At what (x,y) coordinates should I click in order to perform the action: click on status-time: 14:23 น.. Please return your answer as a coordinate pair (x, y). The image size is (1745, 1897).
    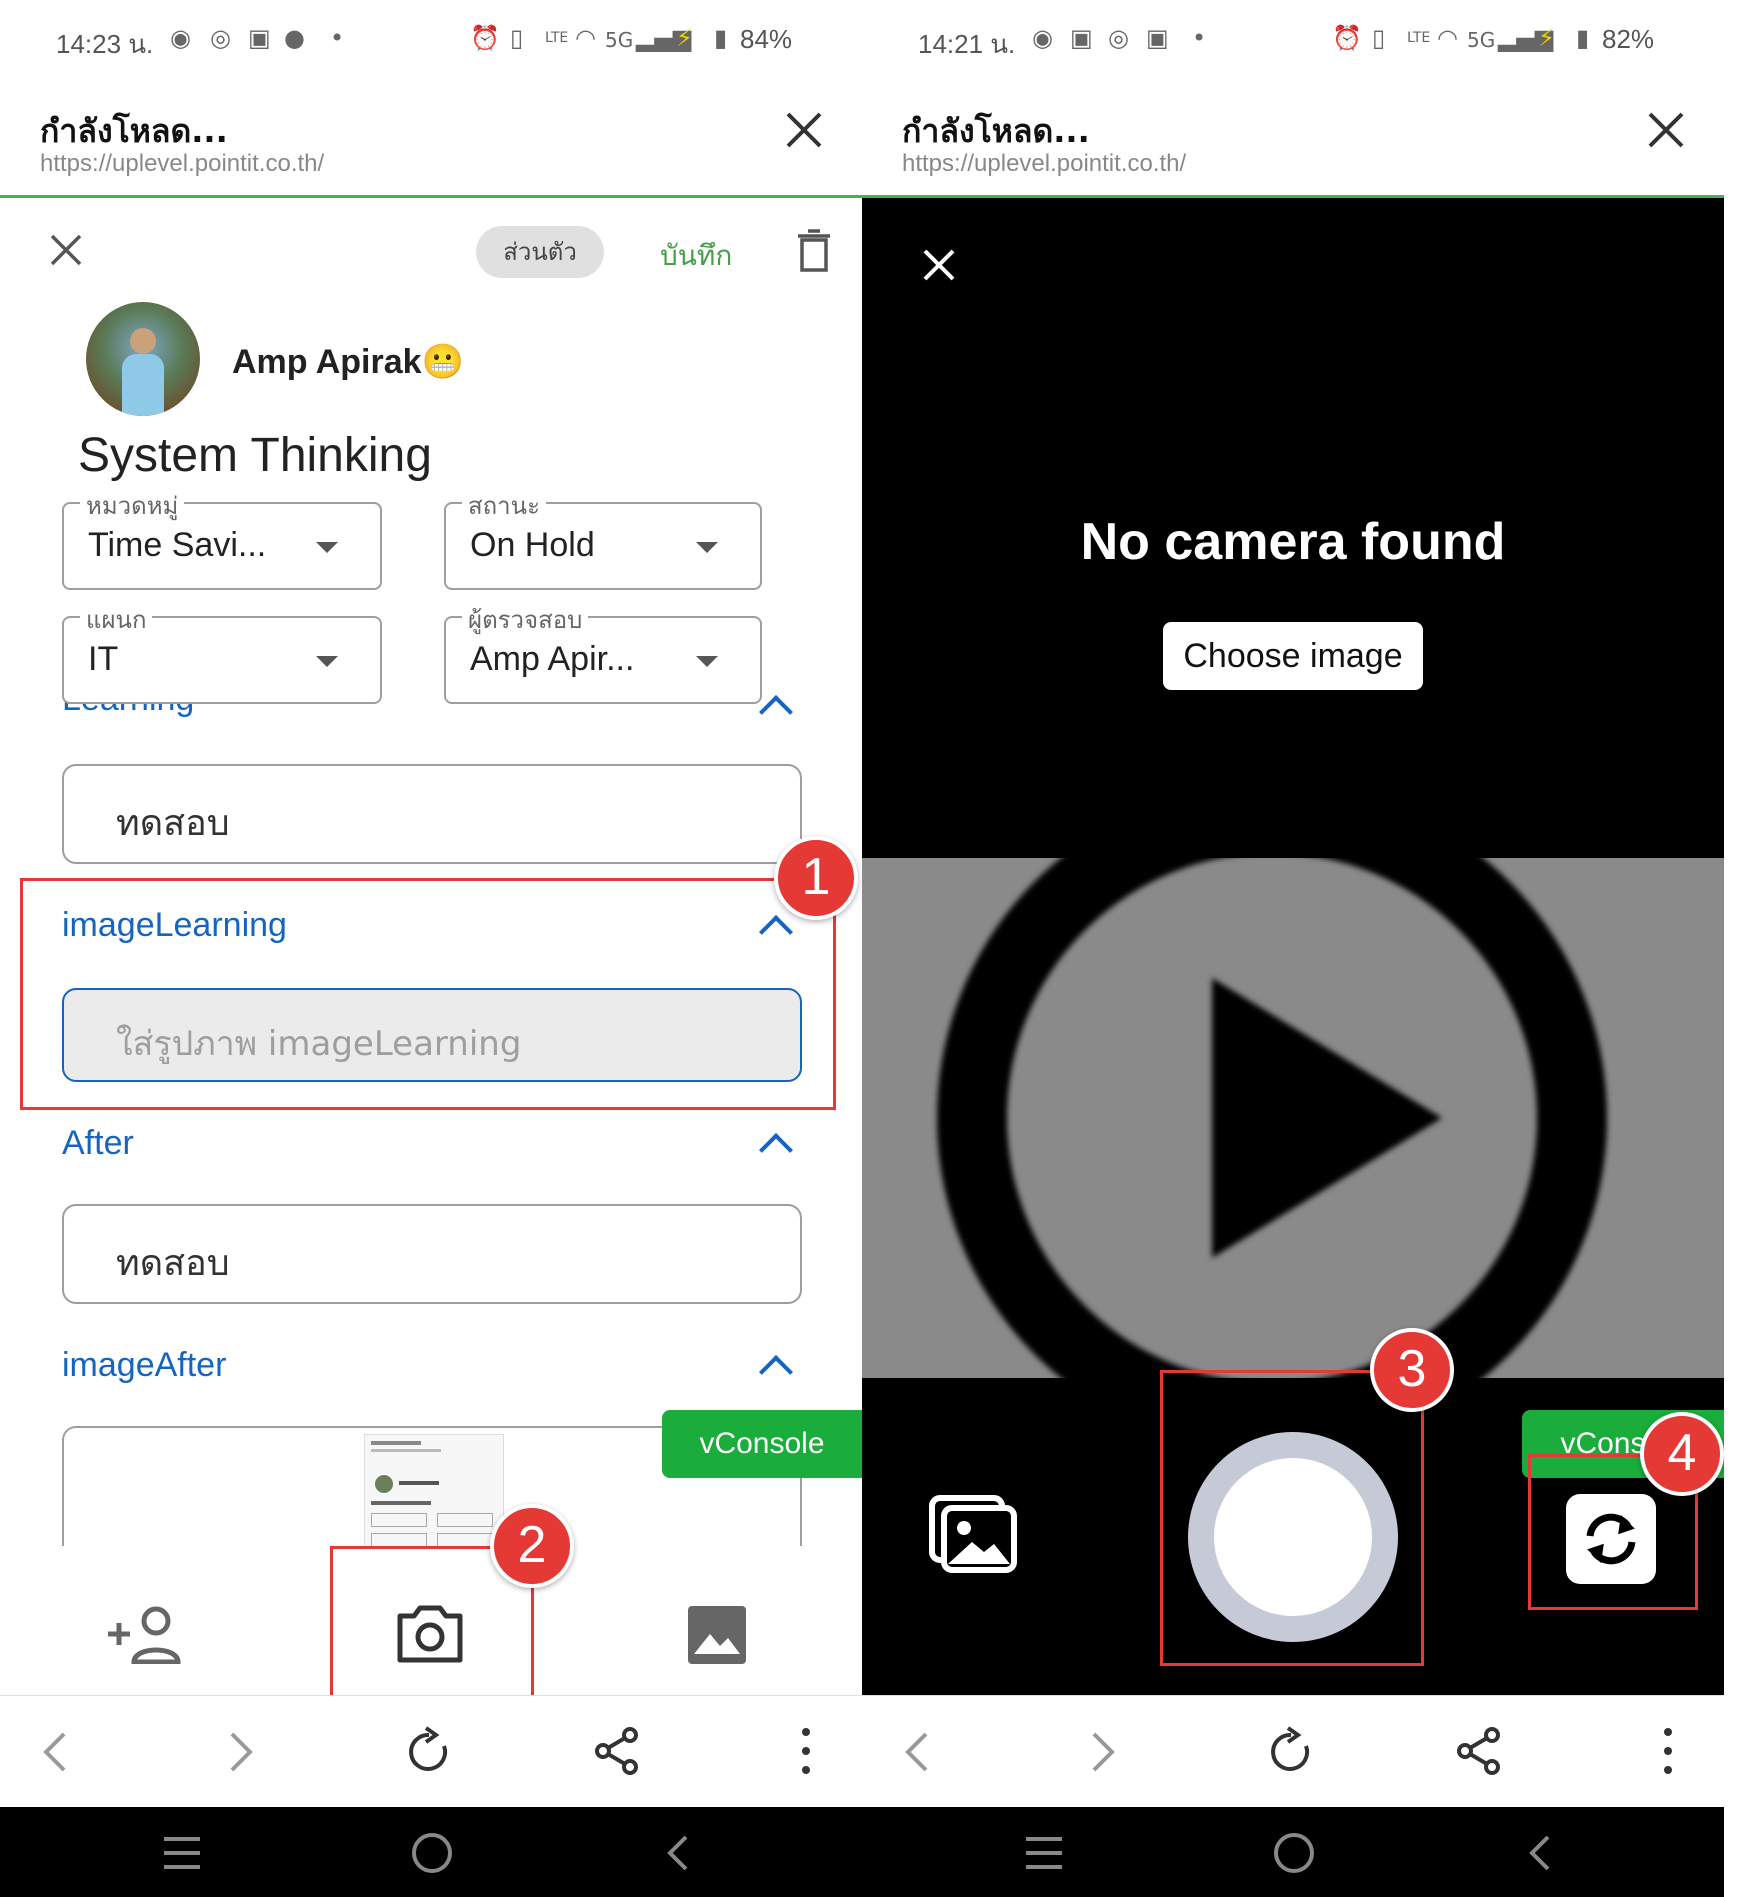
    Looking at the image, I should click on (105, 44).